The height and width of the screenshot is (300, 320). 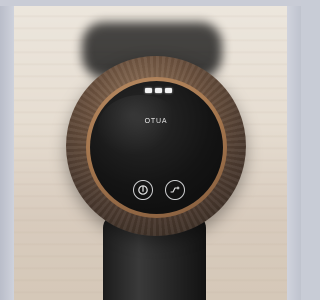 I want to click on power-button, so click(x=143, y=190).